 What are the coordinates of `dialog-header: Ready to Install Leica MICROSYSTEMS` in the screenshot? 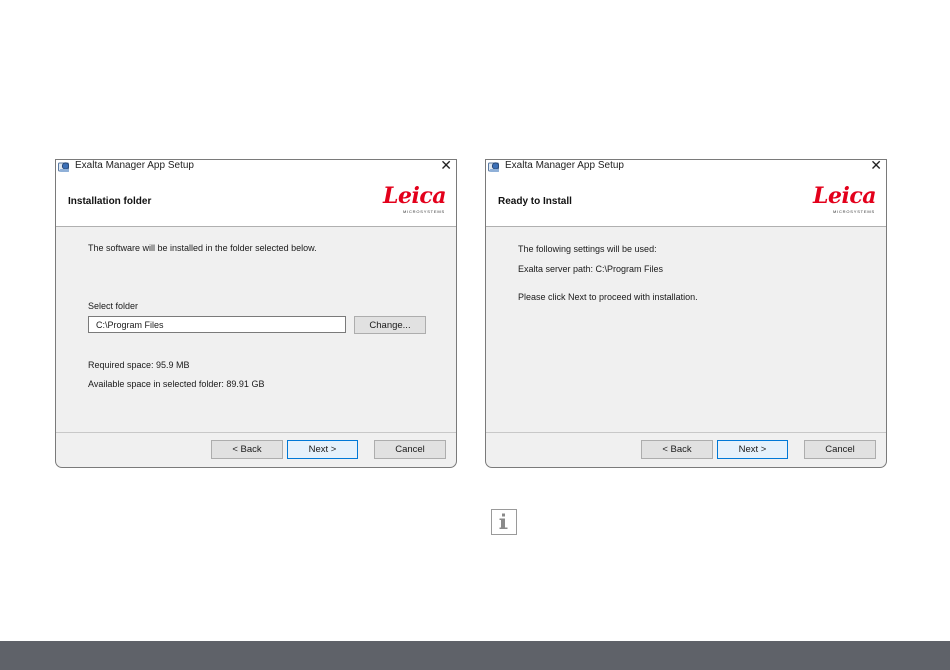 It's located at (686, 200).